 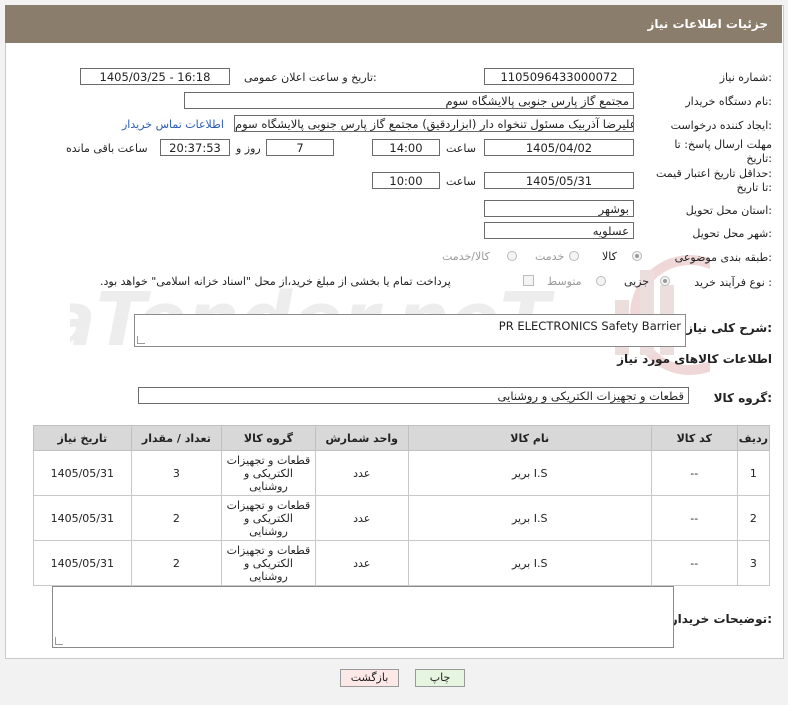 I want to click on goods-section-title: اطلاعات کالاهای مورد نیاز, so click(x=694, y=359).